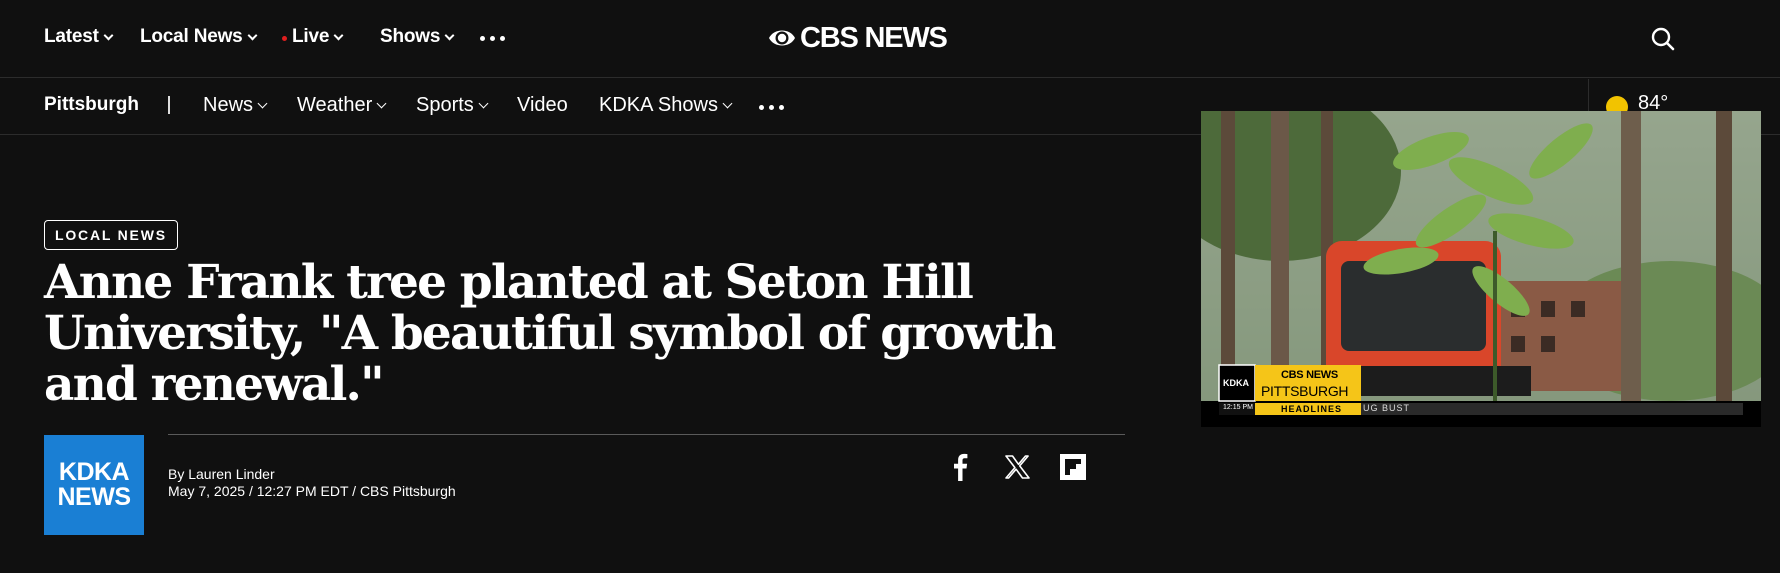  What do you see at coordinates (410, 36) in the screenshot?
I see `nav-shows-label: Shows` at bounding box center [410, 36].